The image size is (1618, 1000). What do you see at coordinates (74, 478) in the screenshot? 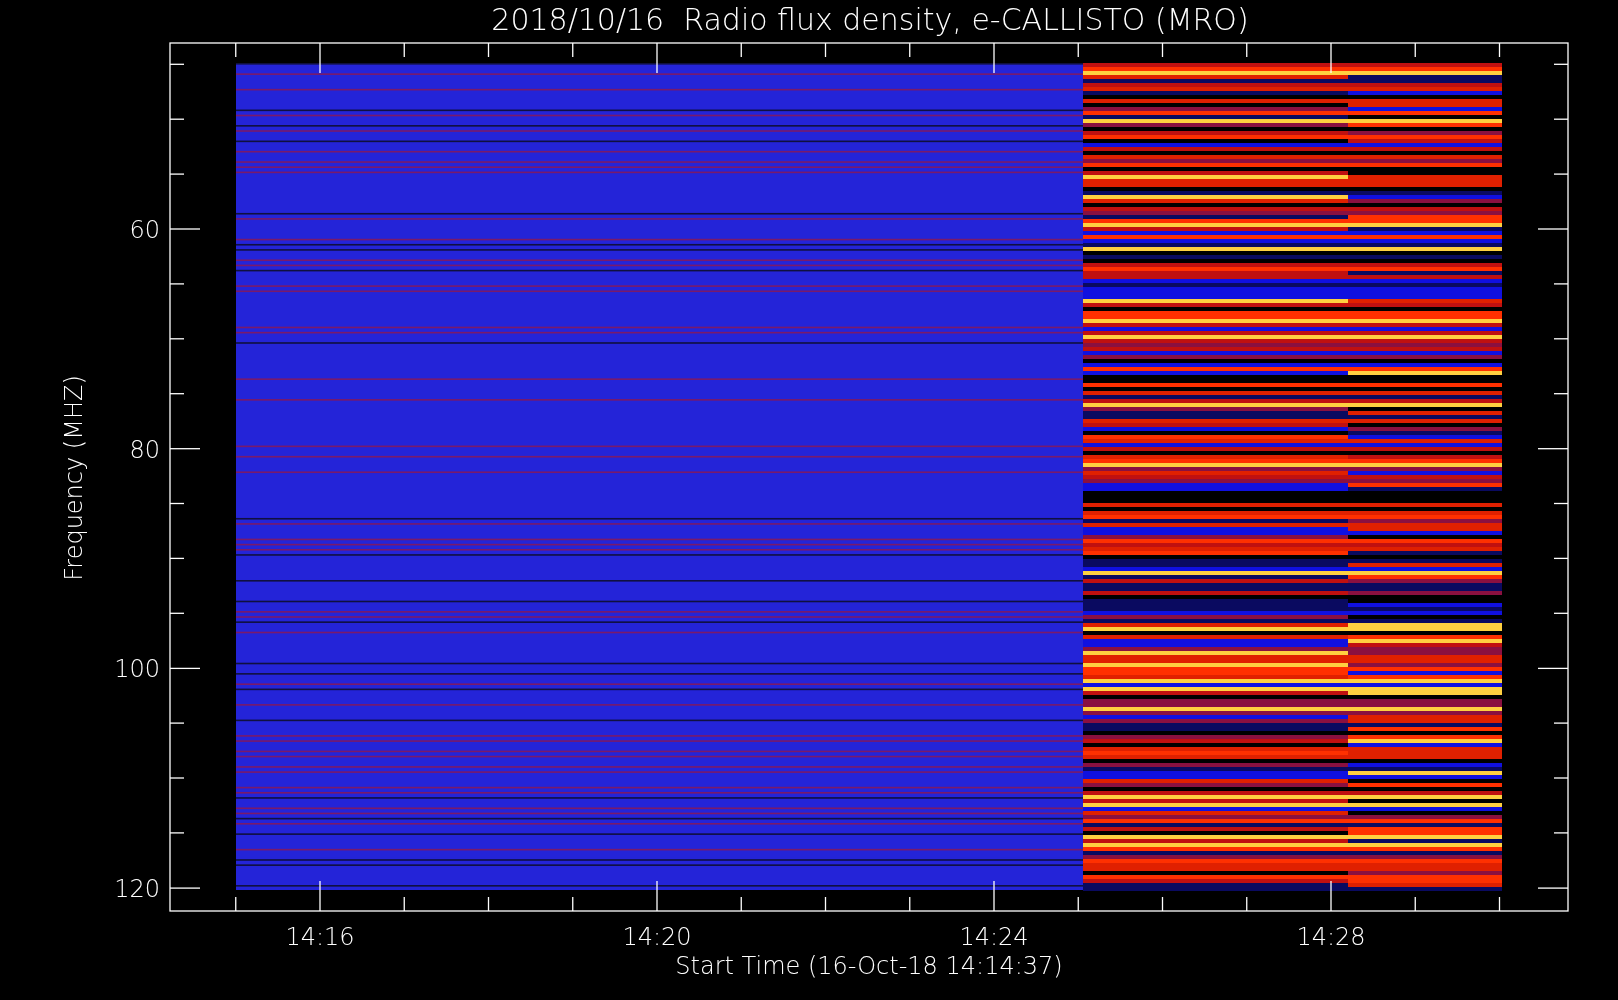
I see `y-axis-label: Frequency (MHZ)` at bounding box center [74, 478].